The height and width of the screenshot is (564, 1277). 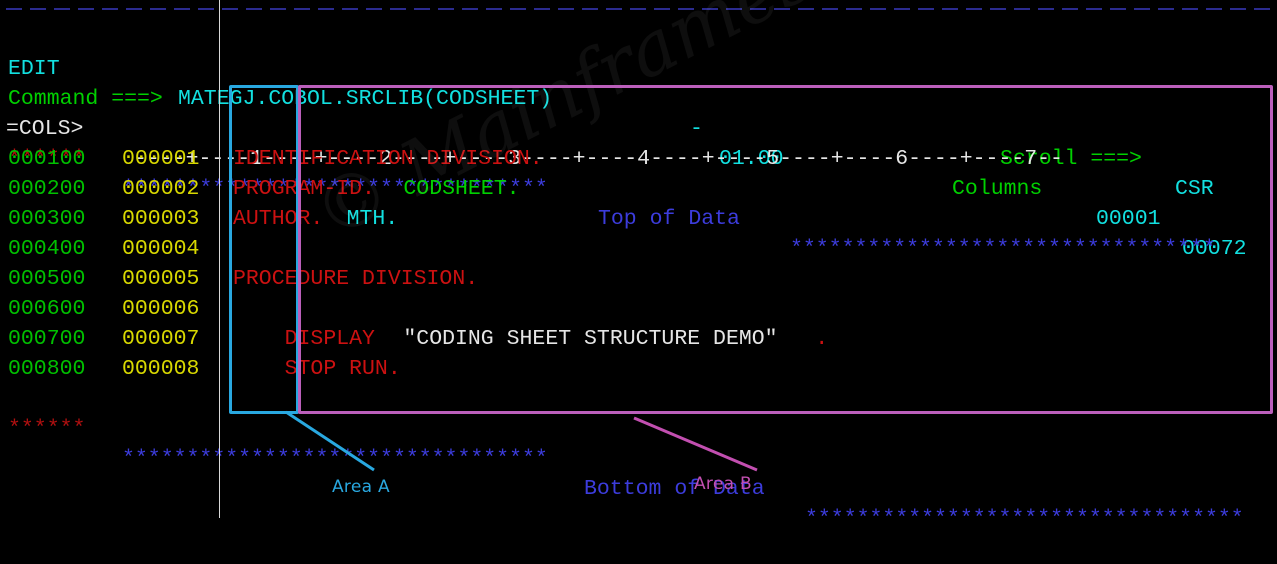 What do you see at coordinates (47, 219) in the screenshot?
I see `line-sequence-number: 000300` at bounding box center [47, 219].